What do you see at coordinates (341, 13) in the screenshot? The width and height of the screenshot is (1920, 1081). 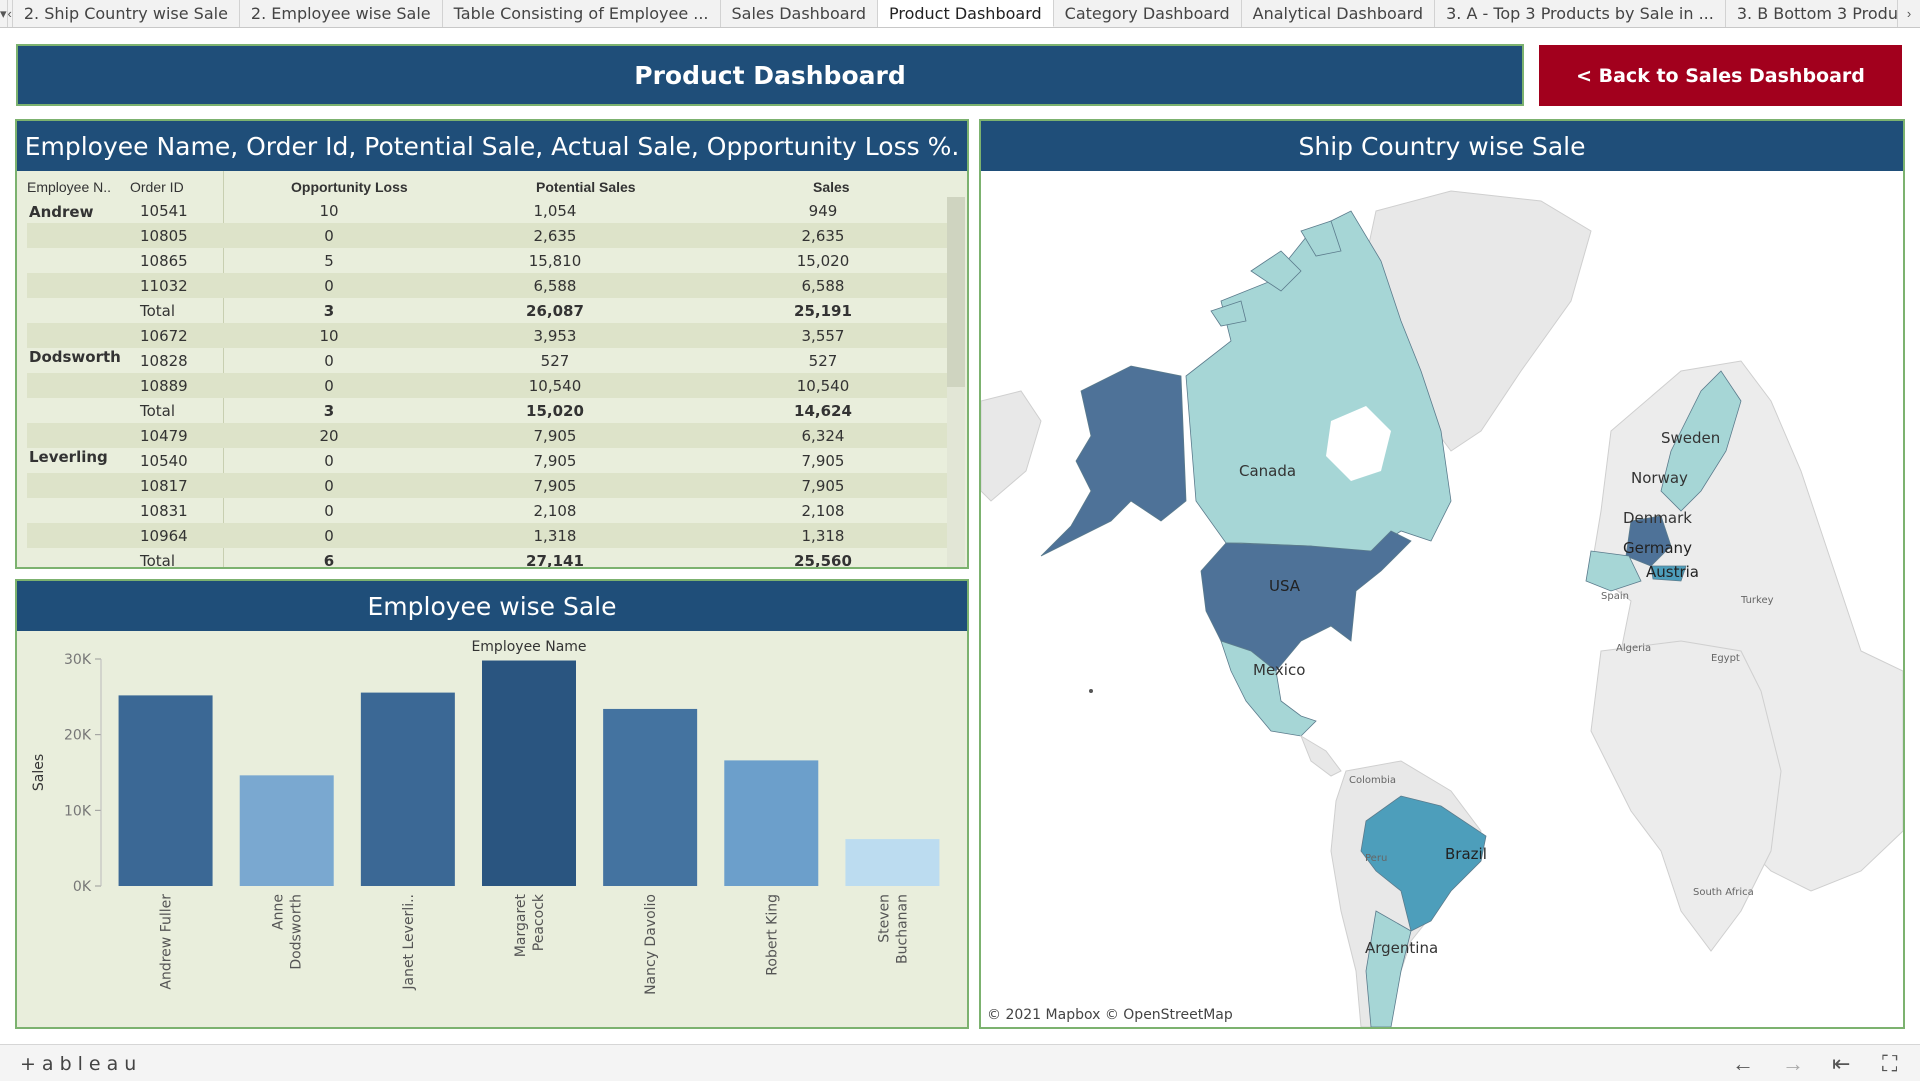 I see `tab-employee-wise-sale: 2. Employee wise Sale` at bounding box center [341, 13].